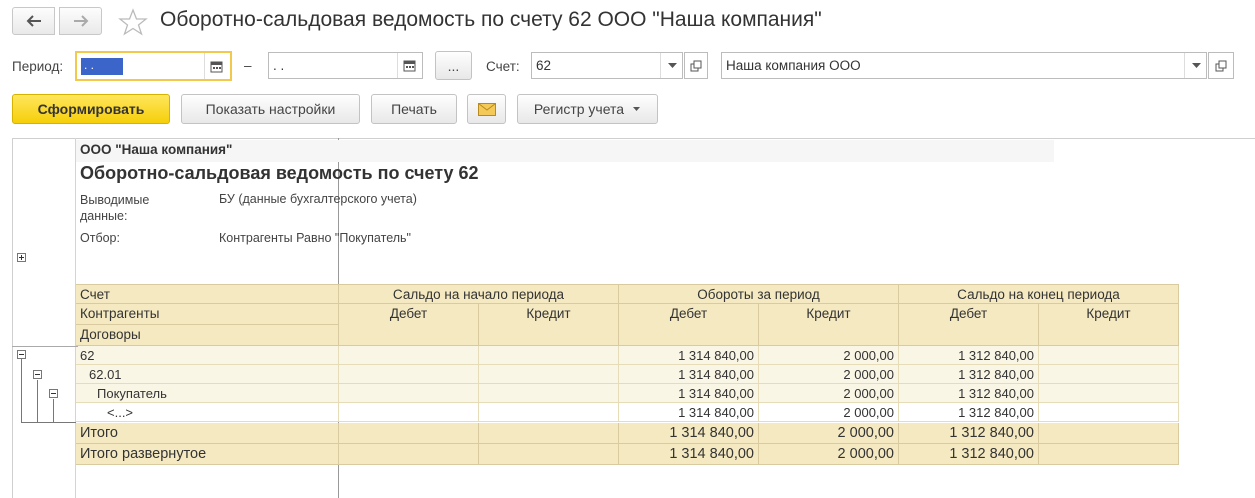 Image resolution: width=1255 pixels, height=498 pixels. What do you see at coordinates (270, 109) in the screenshot?
I see `show-settings-button: Показать настройки` at bounding box center [270, 109].